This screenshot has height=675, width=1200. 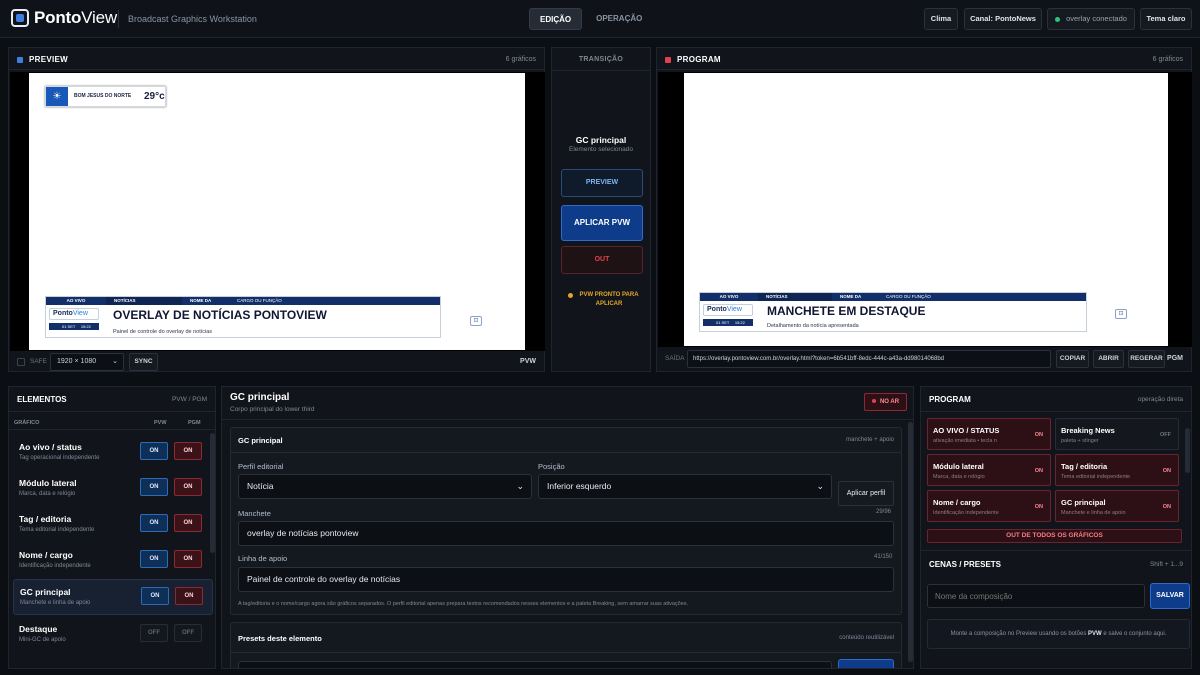 I want to click on program-tile: GC principal Manchete e linha de apoio ON, so click(x=1117, y=506).